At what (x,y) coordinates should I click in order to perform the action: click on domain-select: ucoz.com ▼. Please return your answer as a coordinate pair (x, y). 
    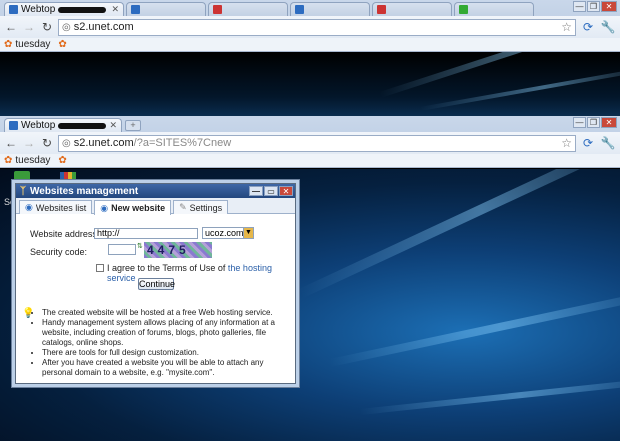
    Looking at the image, I should click on (228, 233).